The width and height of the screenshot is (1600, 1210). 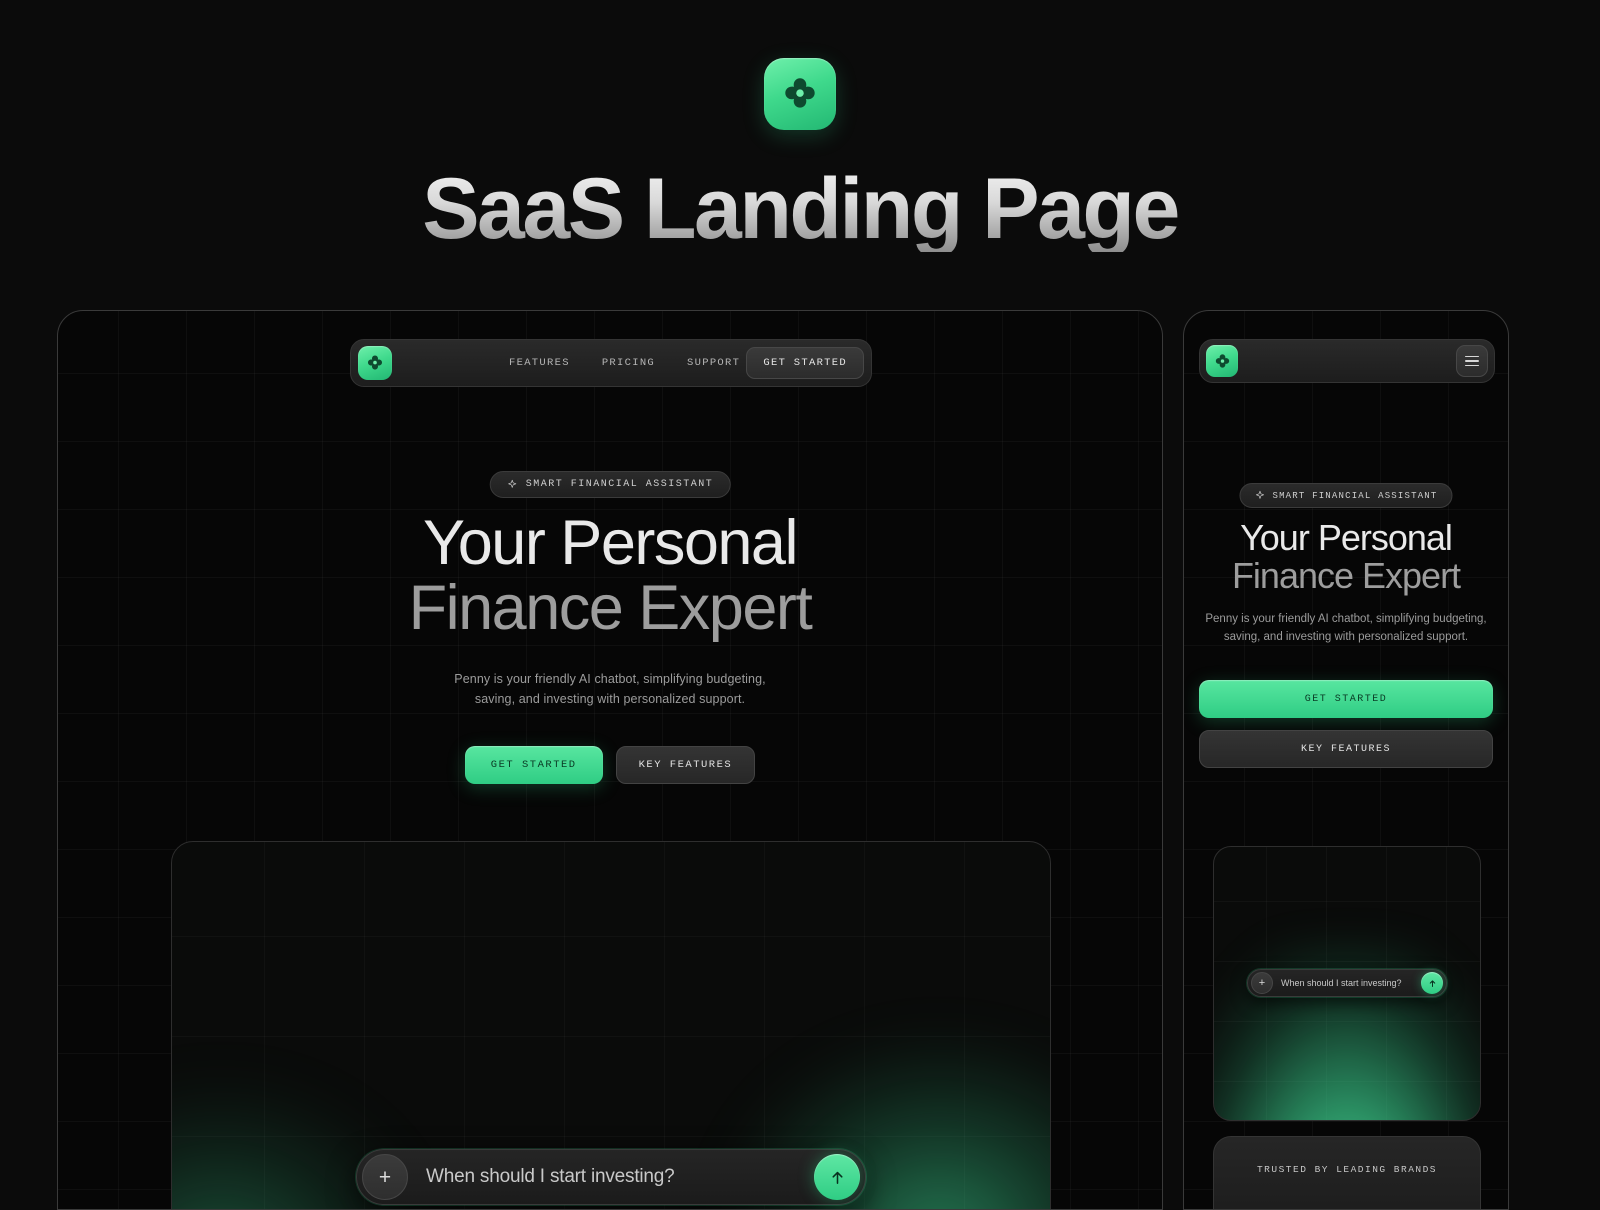 I want to click on hero-headline-line2: Finance Expert, so click(x=610, y=607).